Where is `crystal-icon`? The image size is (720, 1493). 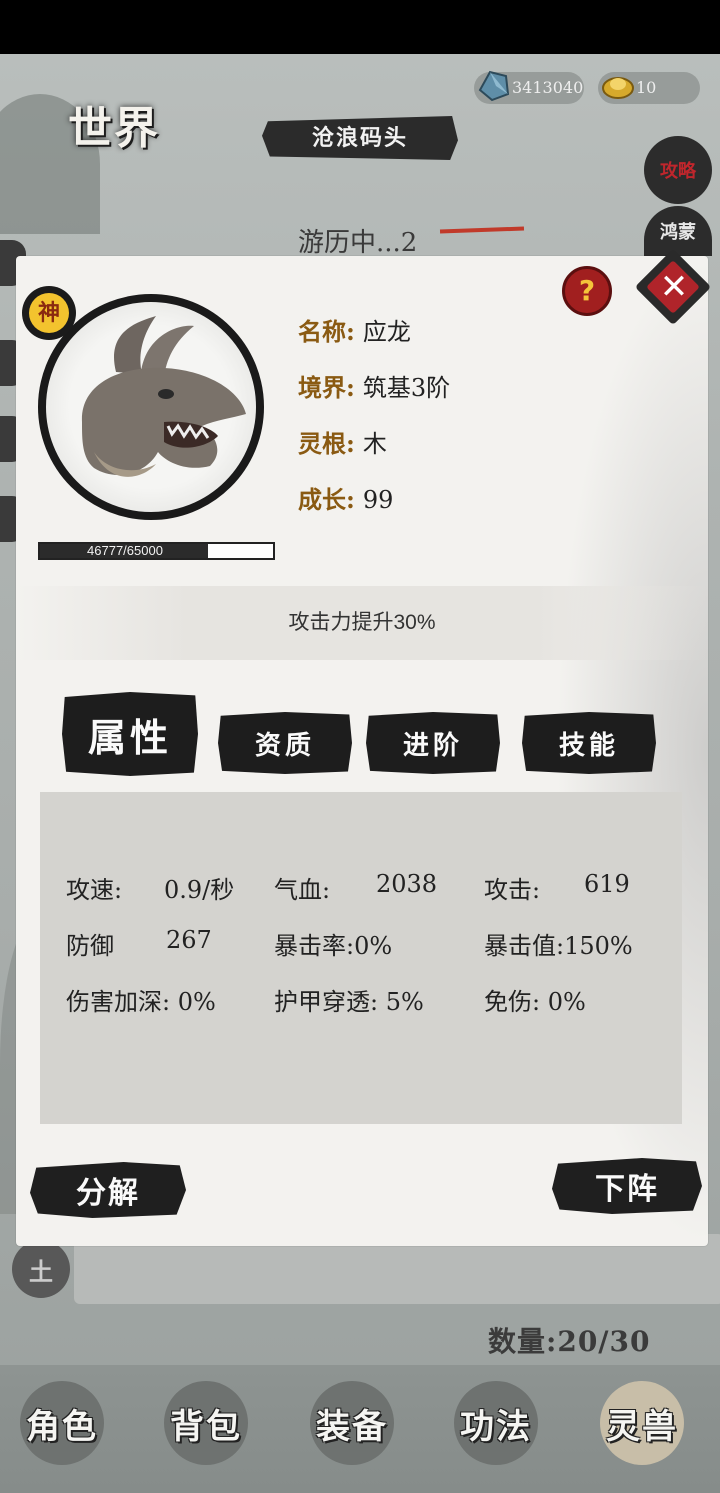 crystal-icon is located at coordinates (494, 86).